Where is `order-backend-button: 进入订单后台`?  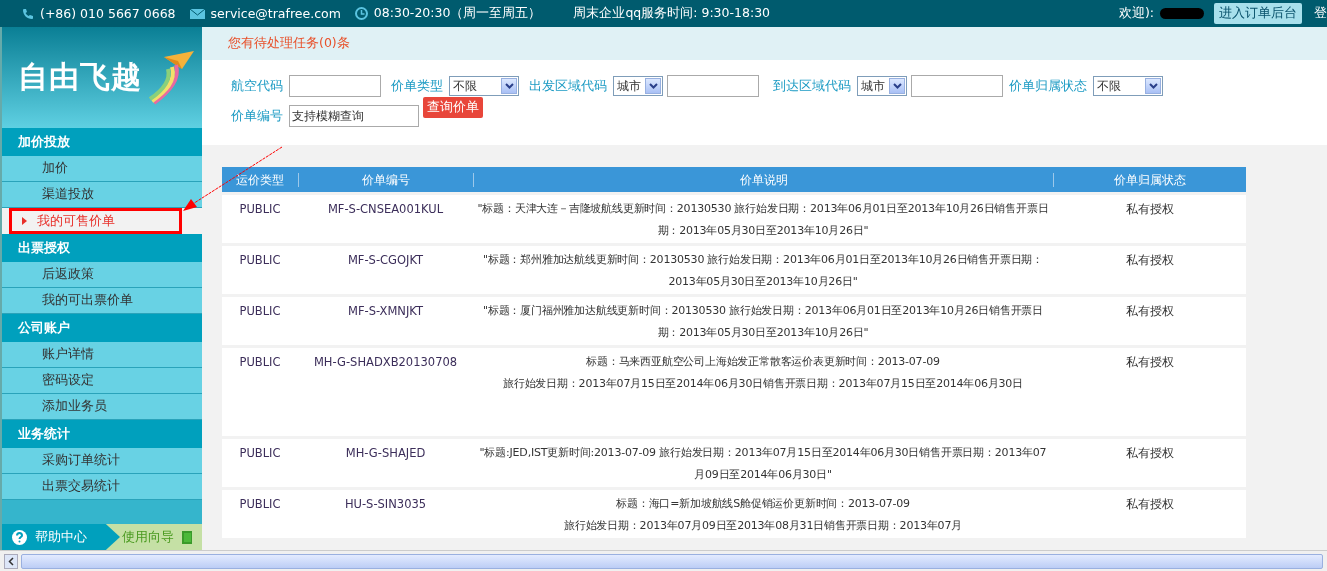 order-backend-button: 进入订单后台 is located at coordinates (1258, 13).